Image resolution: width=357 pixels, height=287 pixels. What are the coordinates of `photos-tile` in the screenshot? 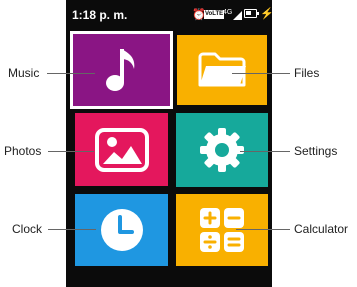 It's located at (121, 149).